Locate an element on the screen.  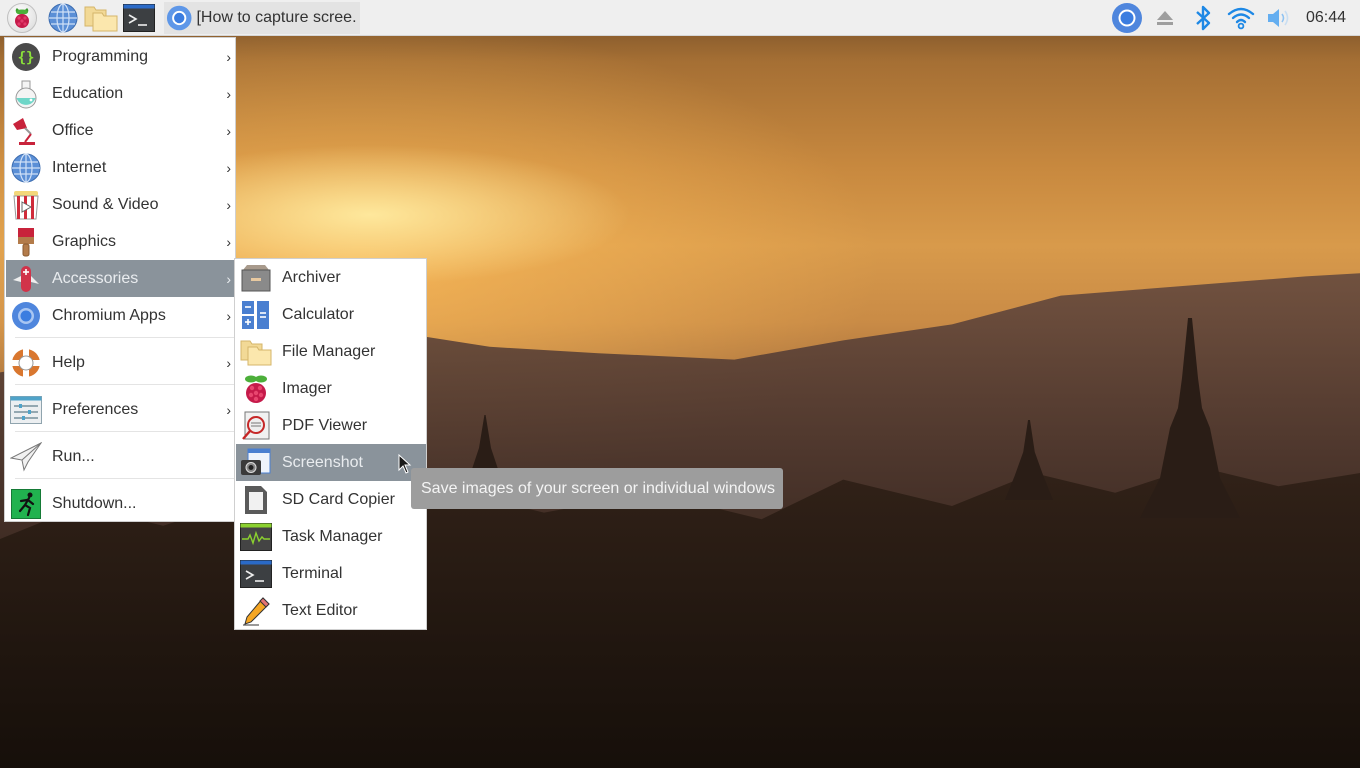
clock: 06:44 is located at coordinates (1329, 18).